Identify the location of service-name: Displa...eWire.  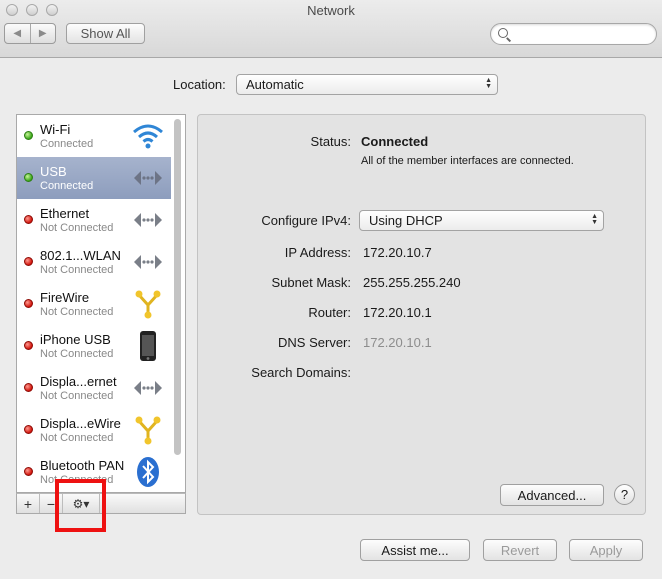
(80, 423).